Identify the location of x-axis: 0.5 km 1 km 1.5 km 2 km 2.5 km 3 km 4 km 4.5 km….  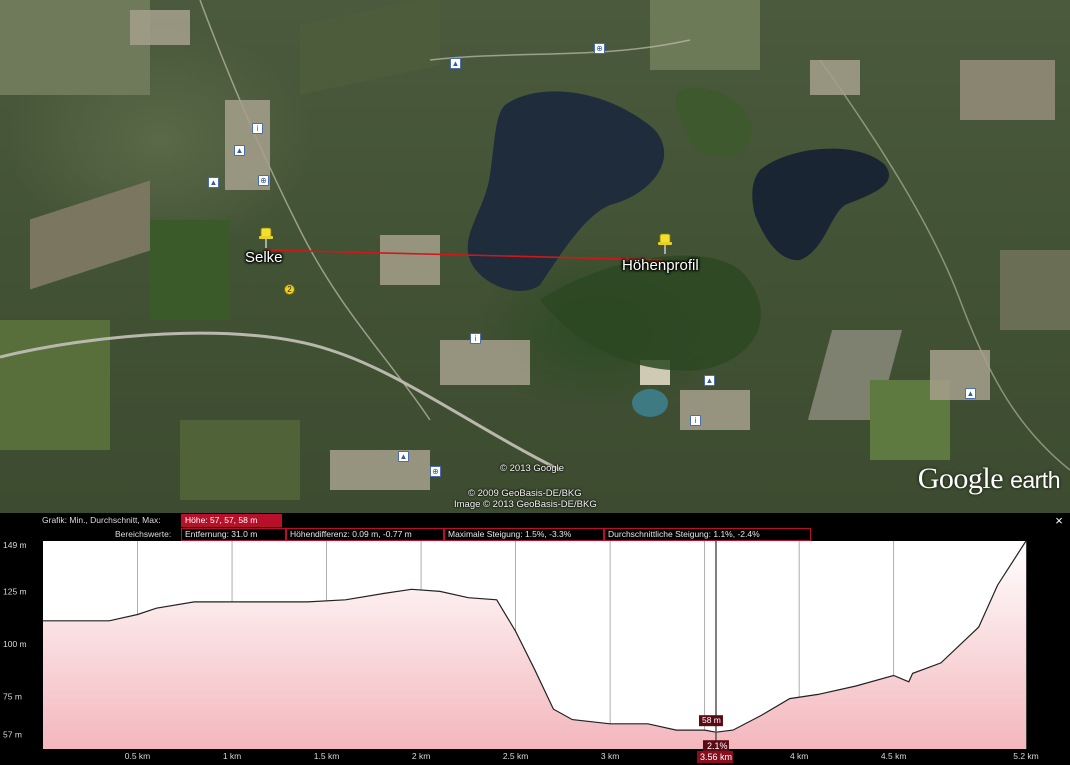
(582, 756).